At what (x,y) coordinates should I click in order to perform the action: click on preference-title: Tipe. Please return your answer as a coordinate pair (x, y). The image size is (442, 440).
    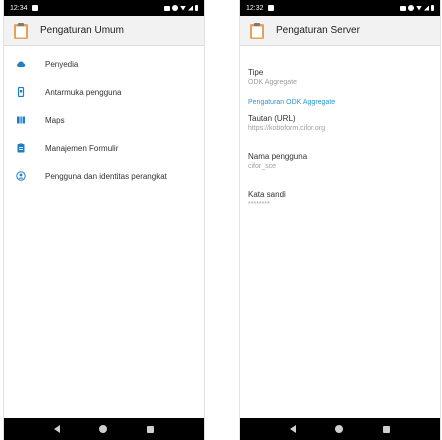
    Looking at the image, I should click on (256, 72).